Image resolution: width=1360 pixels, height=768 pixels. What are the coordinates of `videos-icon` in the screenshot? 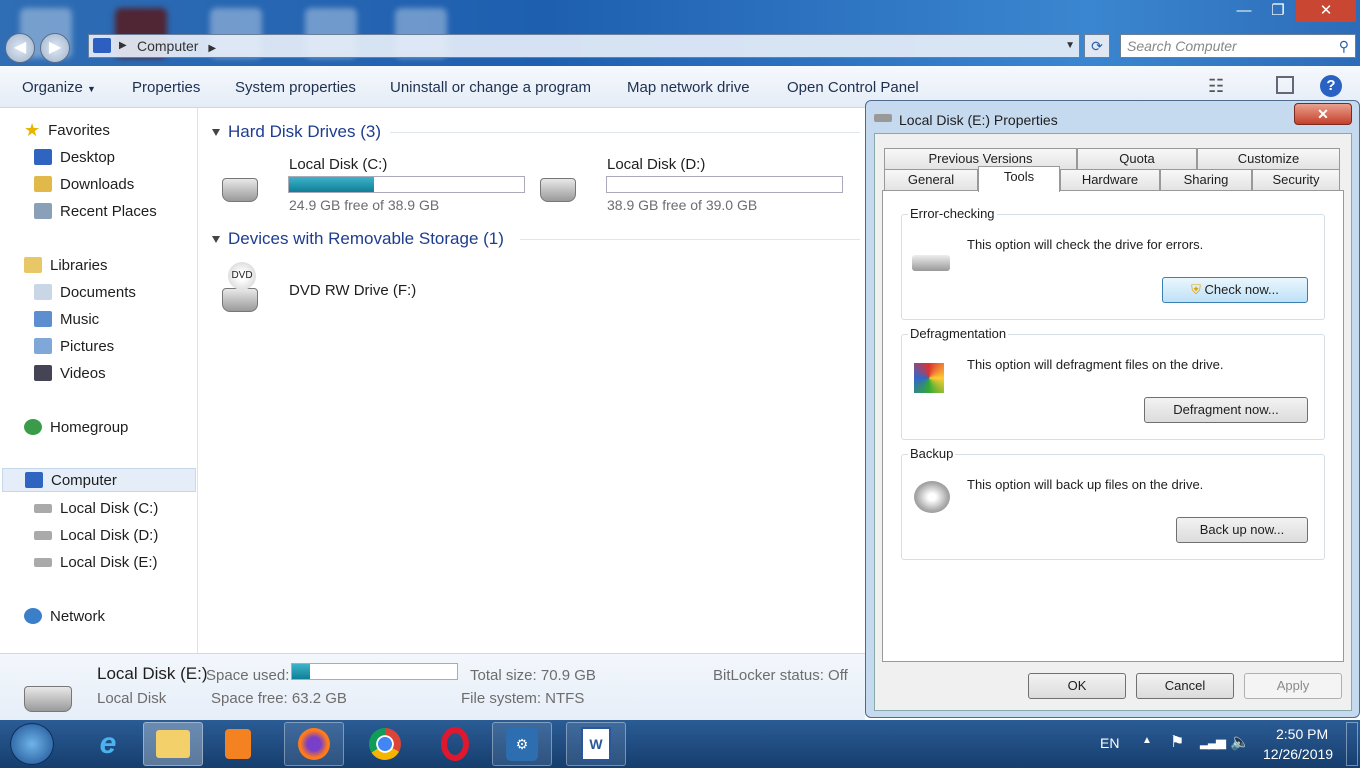 It's located at (43, 373).